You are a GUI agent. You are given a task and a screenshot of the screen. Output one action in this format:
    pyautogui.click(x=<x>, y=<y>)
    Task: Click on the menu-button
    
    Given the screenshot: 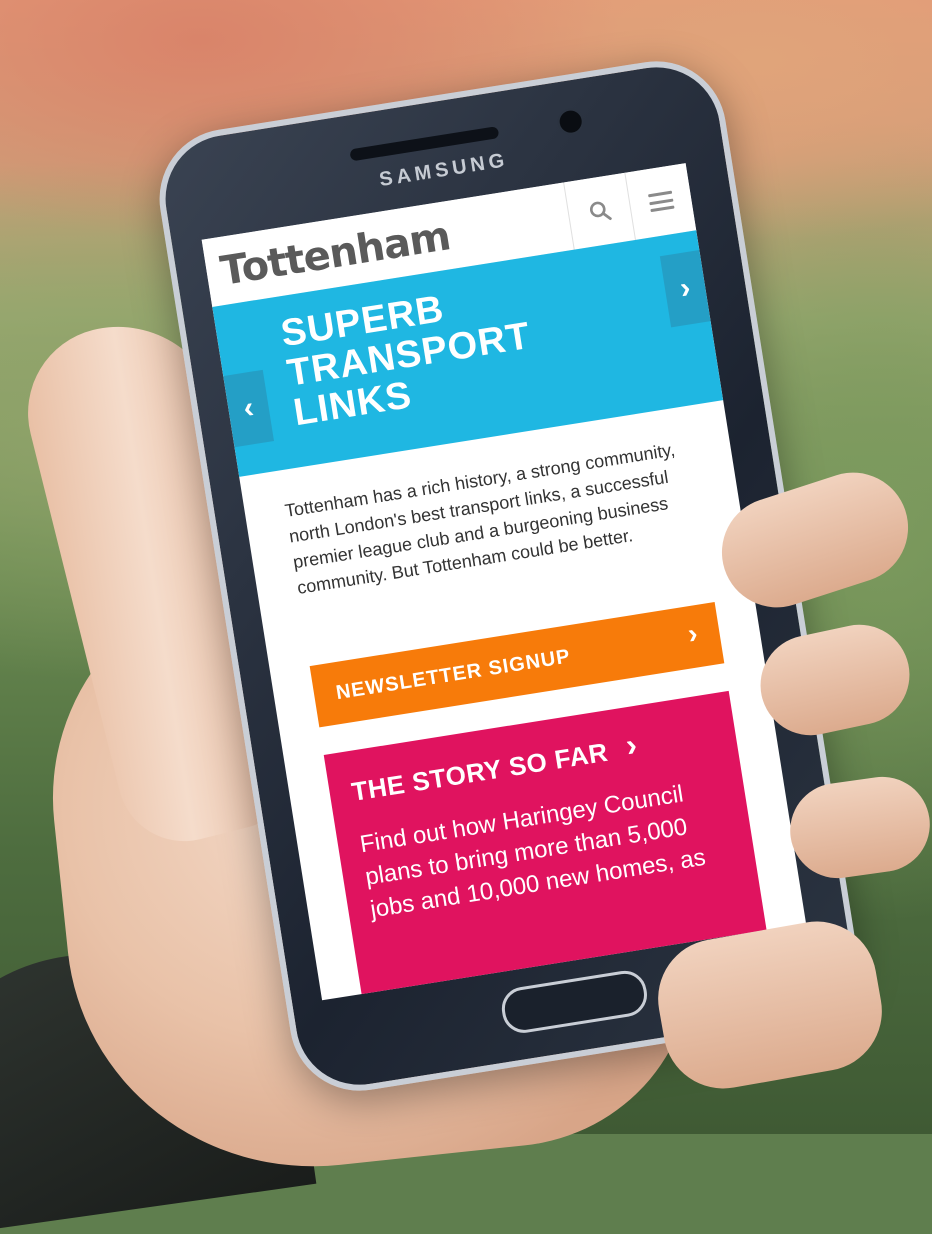 What is the action you would take?
    pyautogui.click(x=661, y=201)
    